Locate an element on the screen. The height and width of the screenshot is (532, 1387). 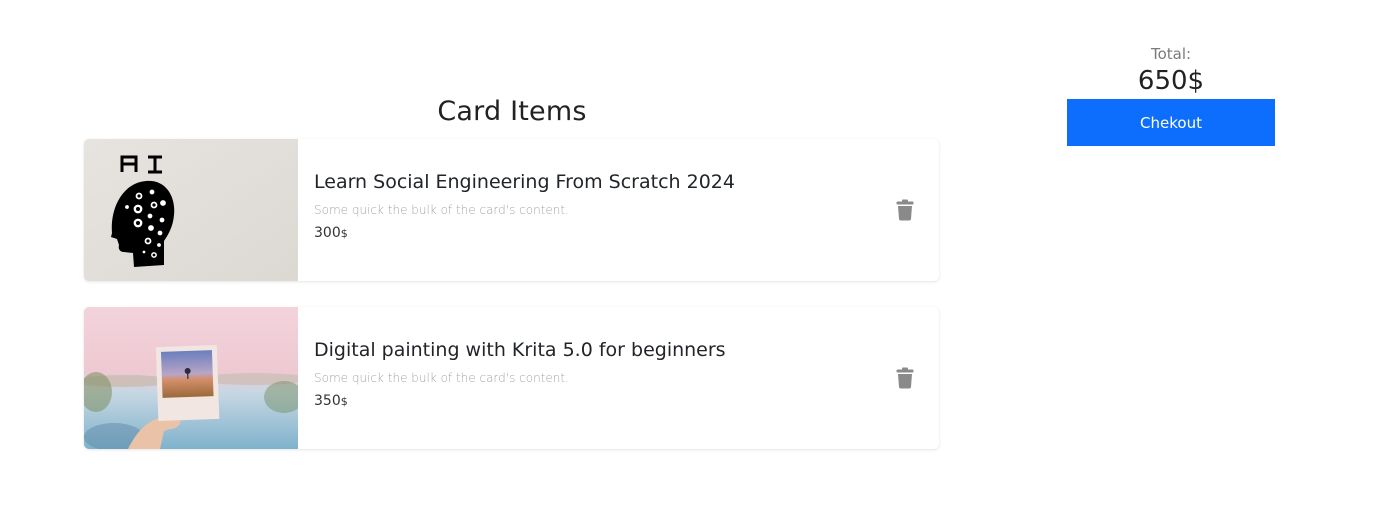
order-summary: Total: 650$ Chekout is located at coordinates (1171, 95).